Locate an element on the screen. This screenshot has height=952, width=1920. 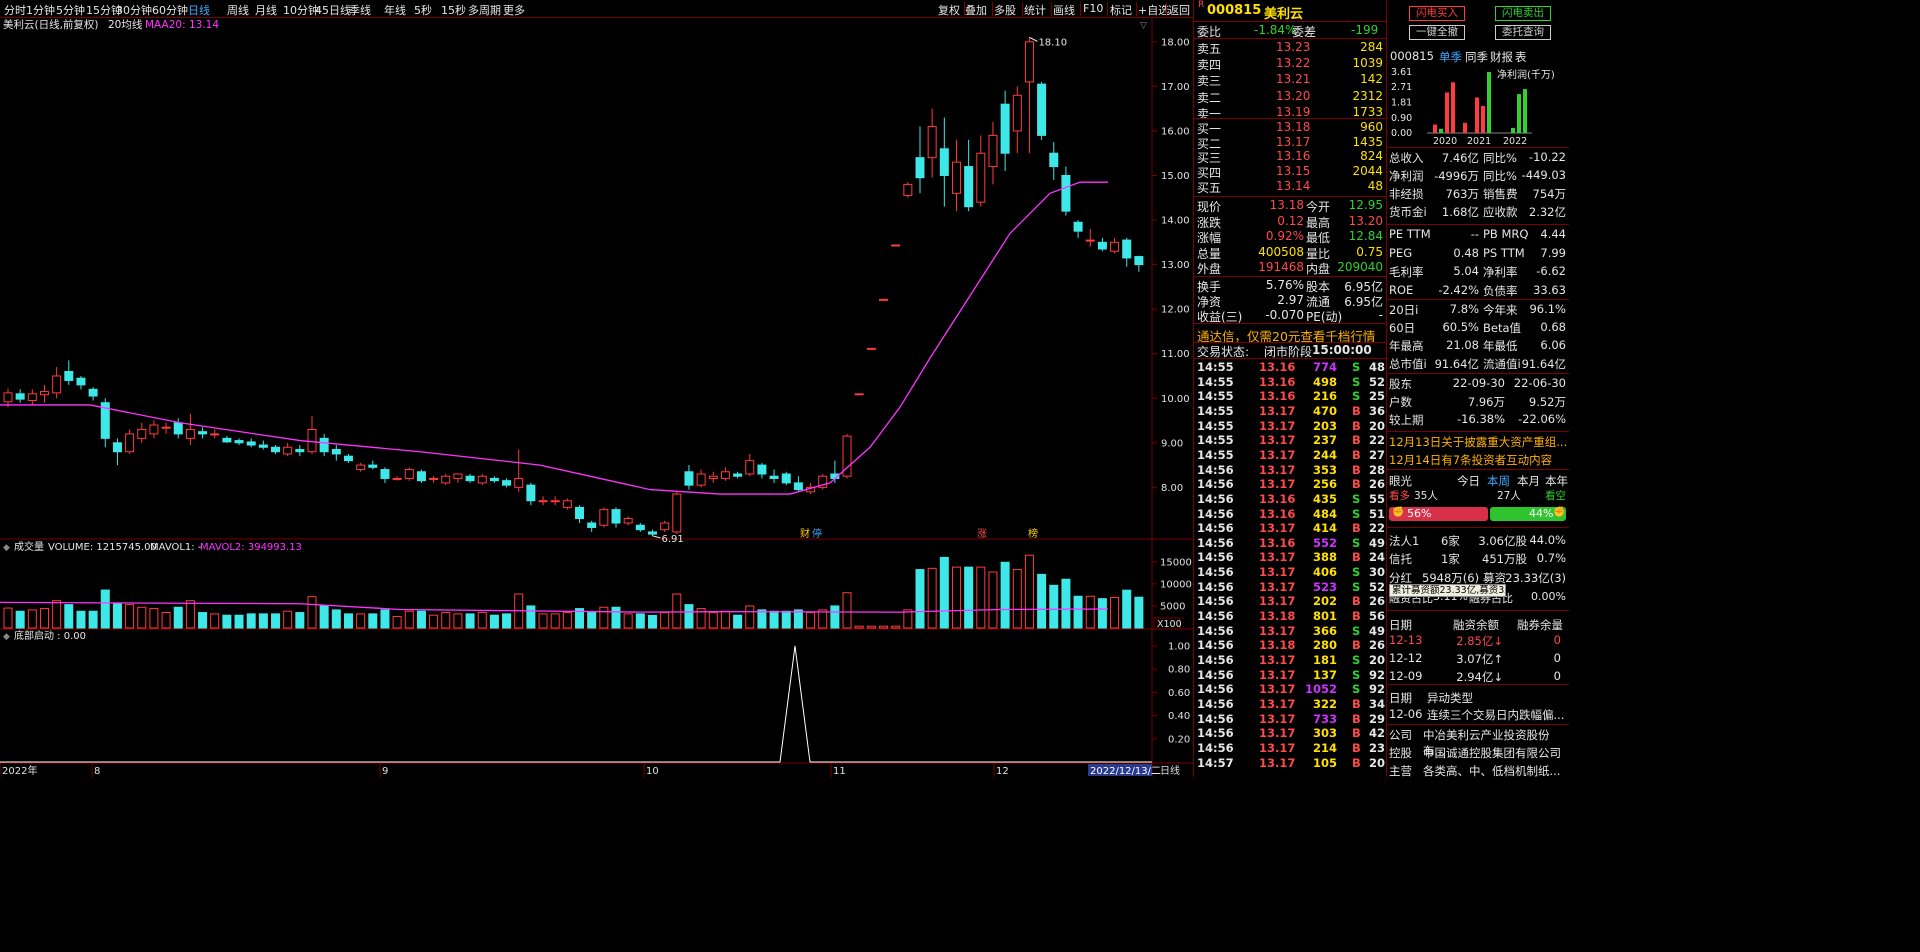
period-tab-0: 分时 is located at coordinates (15, 10).